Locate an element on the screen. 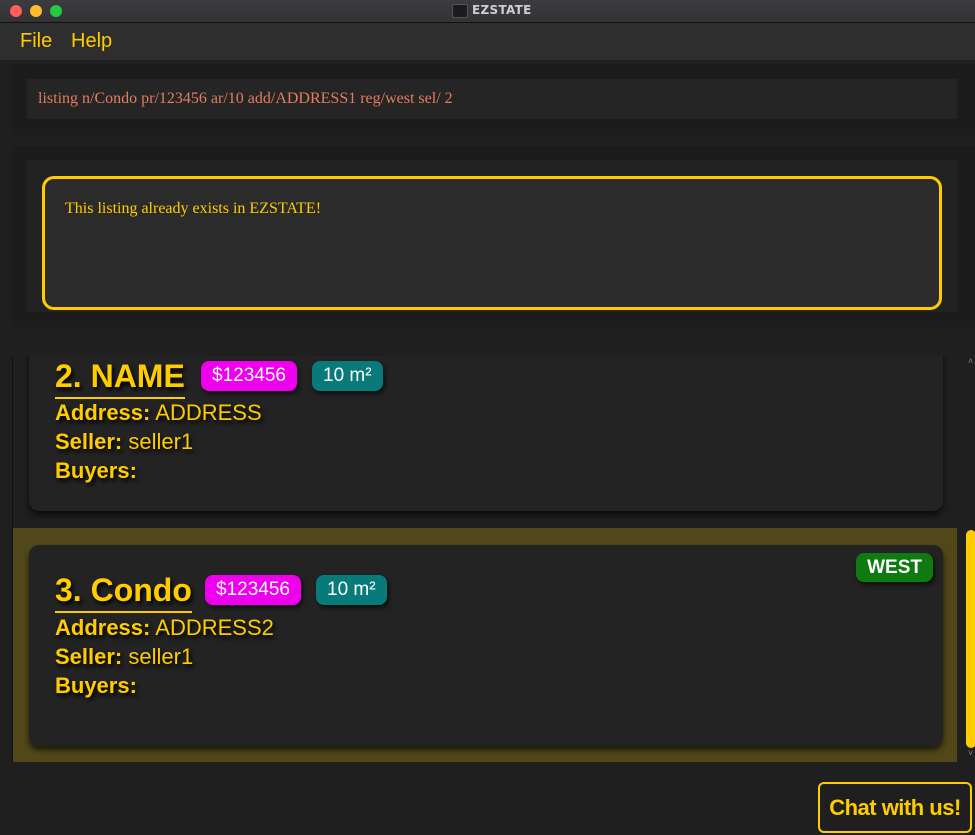 This screenshot has height=835, width=975. result-display: This listing already exists in EZSTATE! is located at coordinates (492, 243).